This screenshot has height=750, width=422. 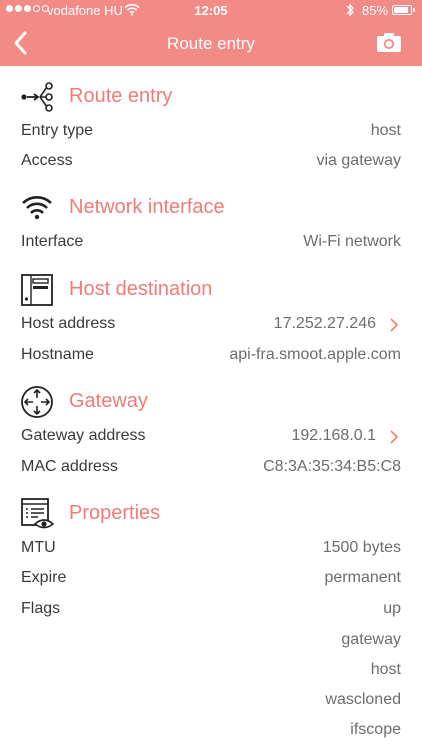 What do you see at coordinates (211, 243) in the screenshot?
I see `interface-row: Interface Wi-Fi network` at bounding box center [211, 243].